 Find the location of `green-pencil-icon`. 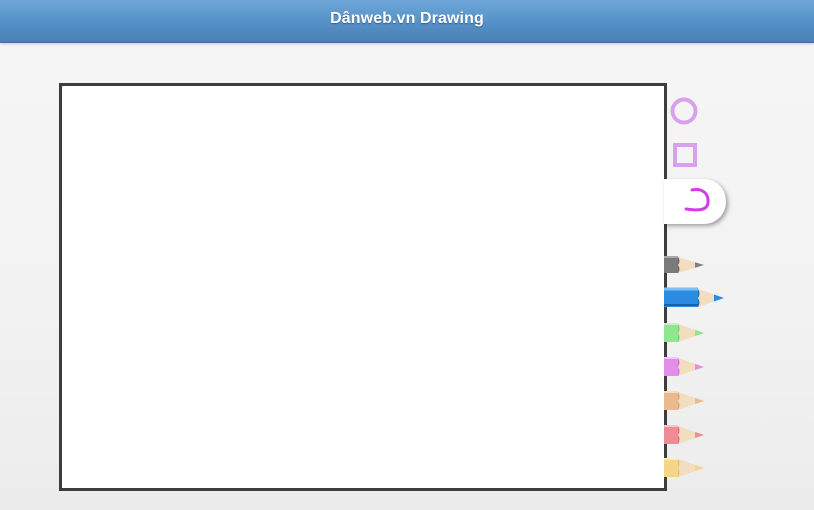

green-pencil-icon is located at coordinates (684, 332).